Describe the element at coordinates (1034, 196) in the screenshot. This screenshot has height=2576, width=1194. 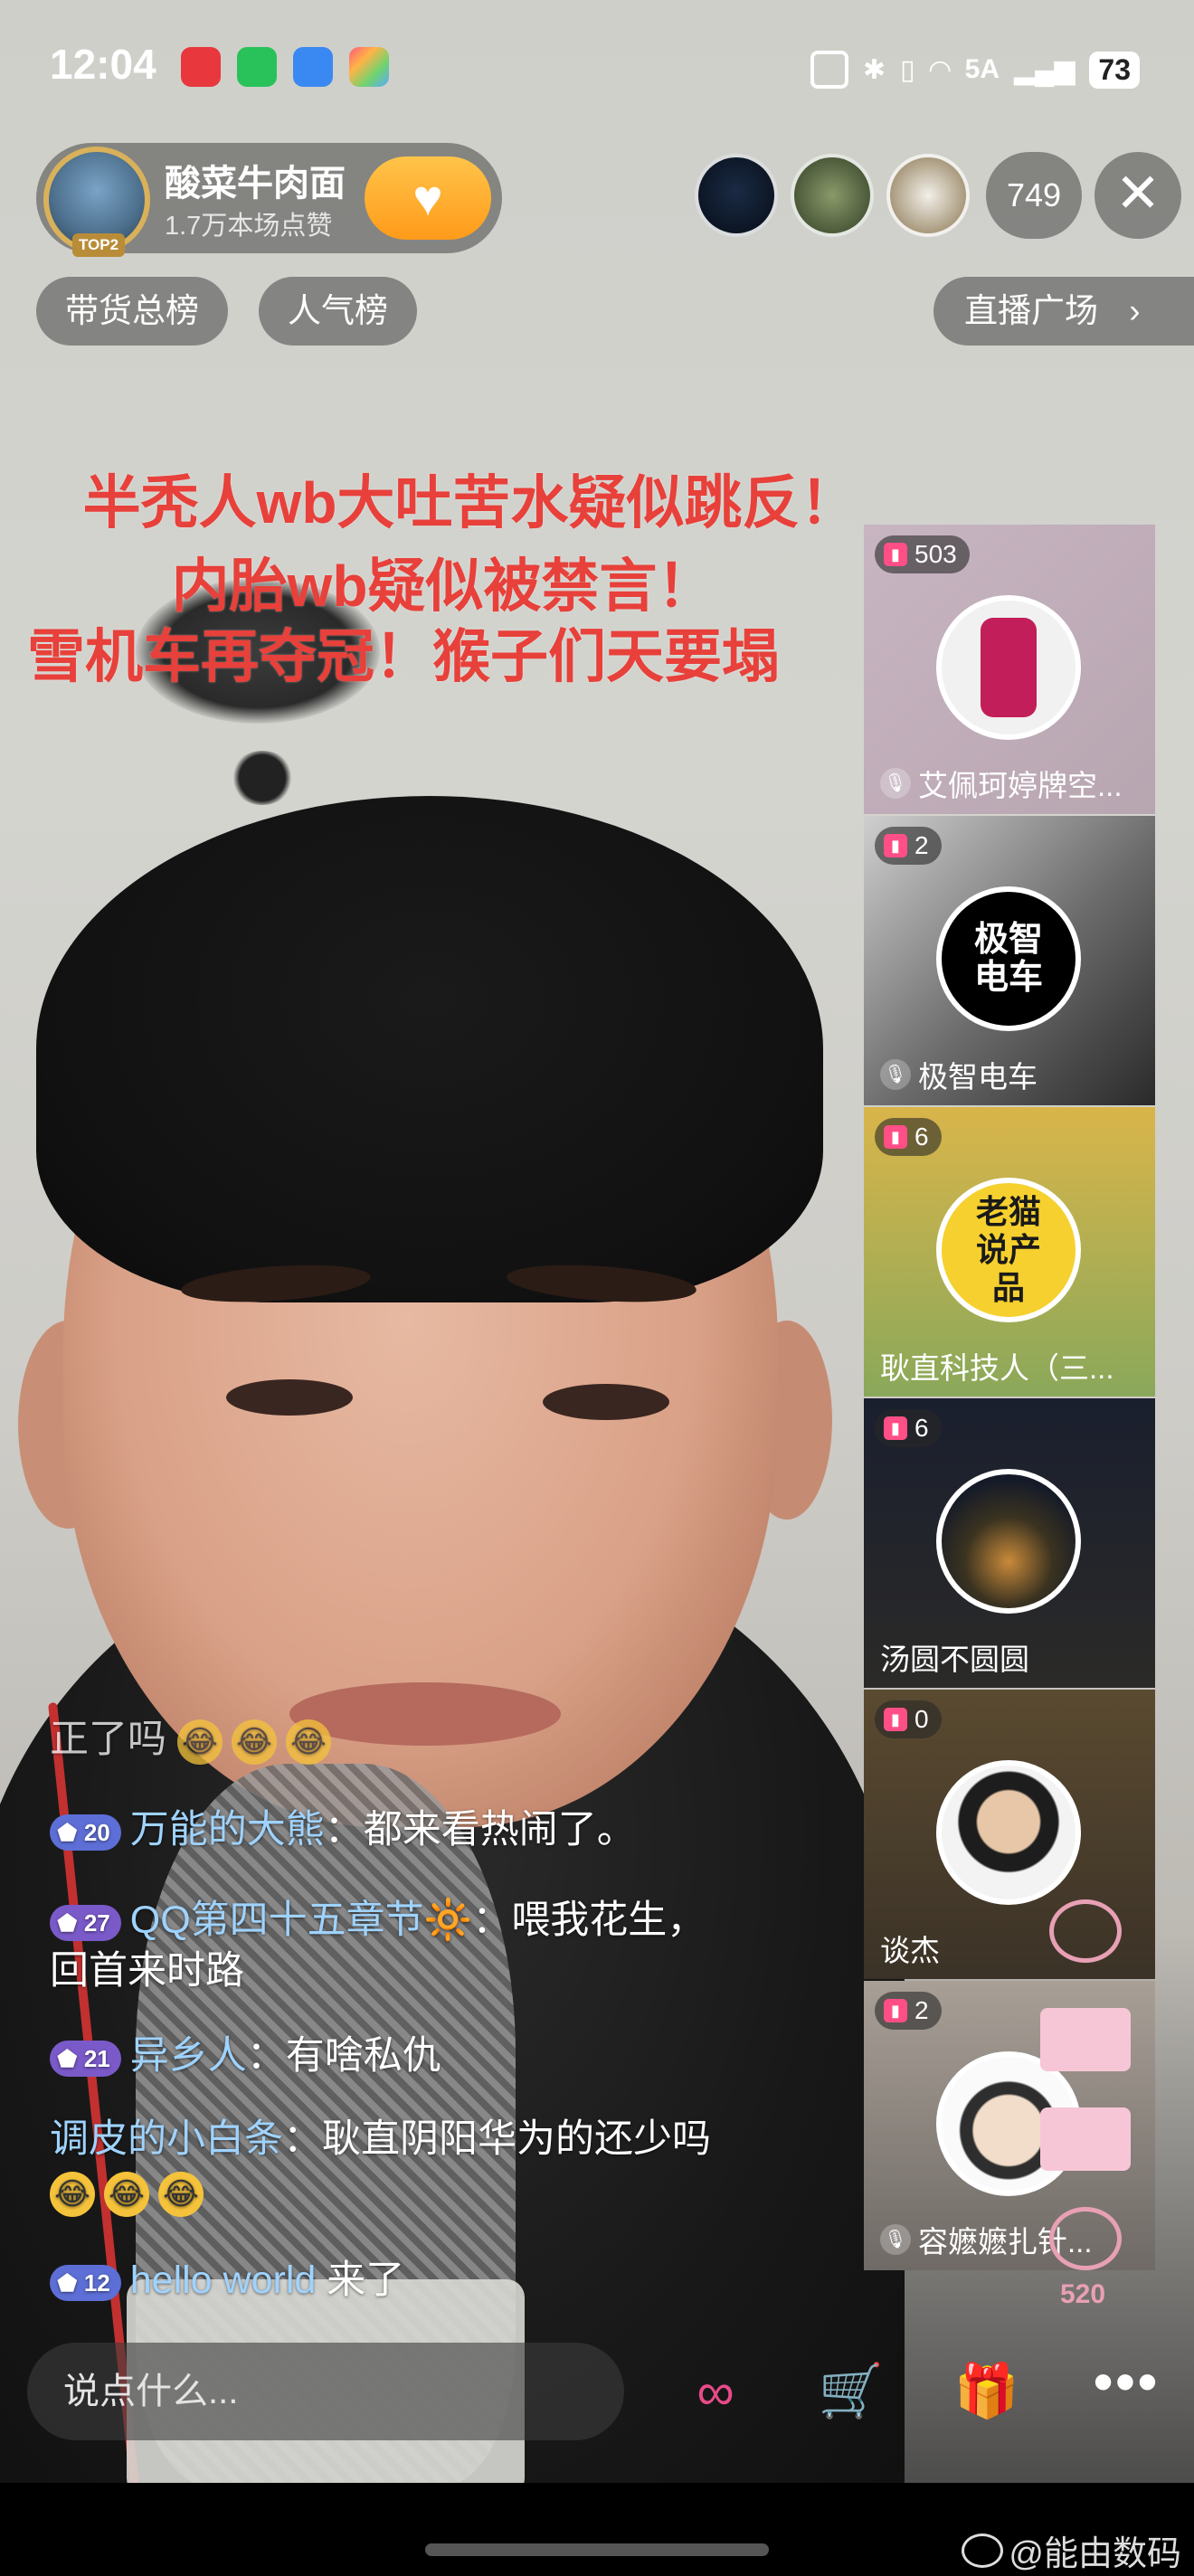
I see `viewer-count: 749` at that location.